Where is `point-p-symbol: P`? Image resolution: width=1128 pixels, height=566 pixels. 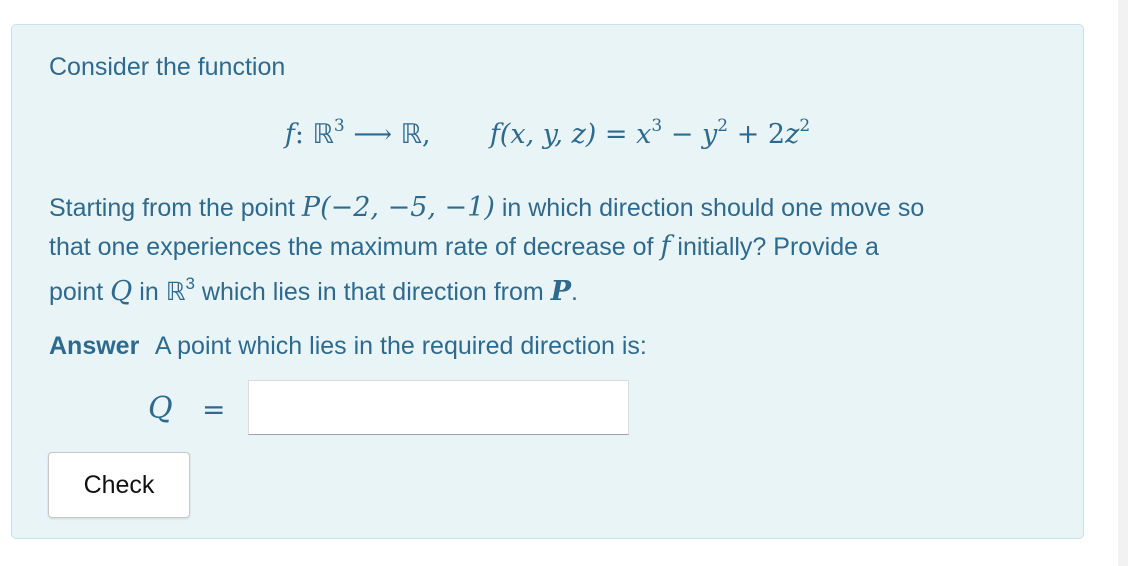 point-p-symbol: P is located at coordinates (560, 291).